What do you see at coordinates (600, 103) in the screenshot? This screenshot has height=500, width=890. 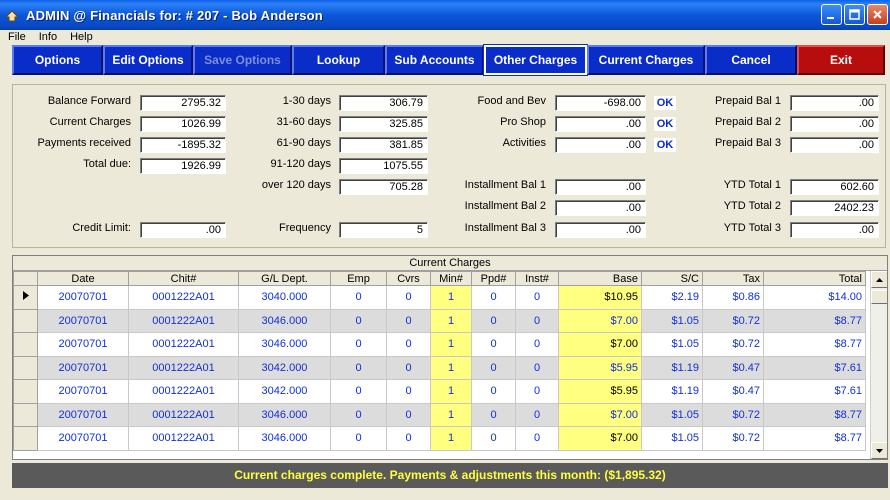 I see `food-bev-field: -698.00` at bounding box center [600, 103].